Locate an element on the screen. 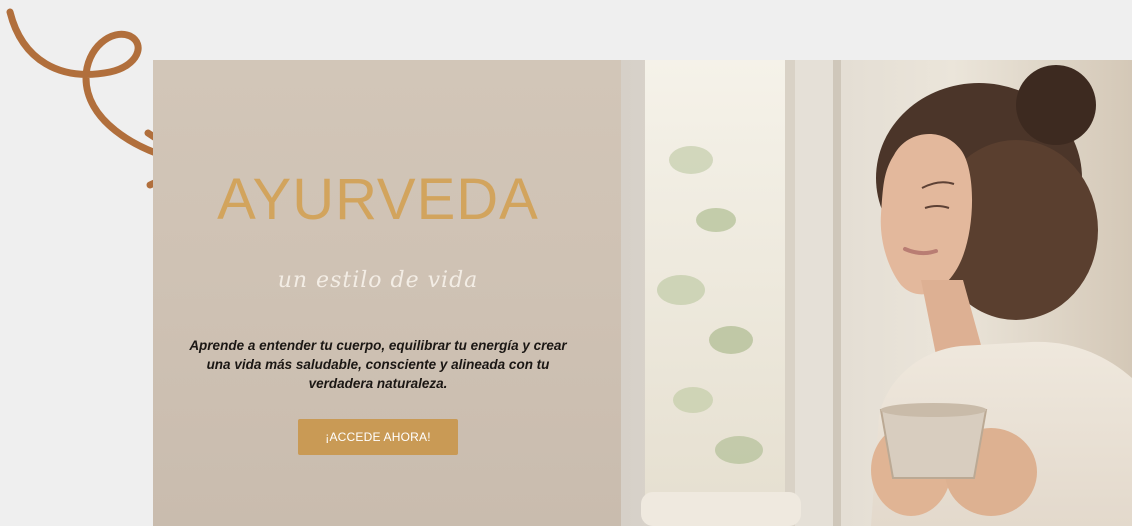  hero-title: AYURVEDA is located at coordinates (378, 199).